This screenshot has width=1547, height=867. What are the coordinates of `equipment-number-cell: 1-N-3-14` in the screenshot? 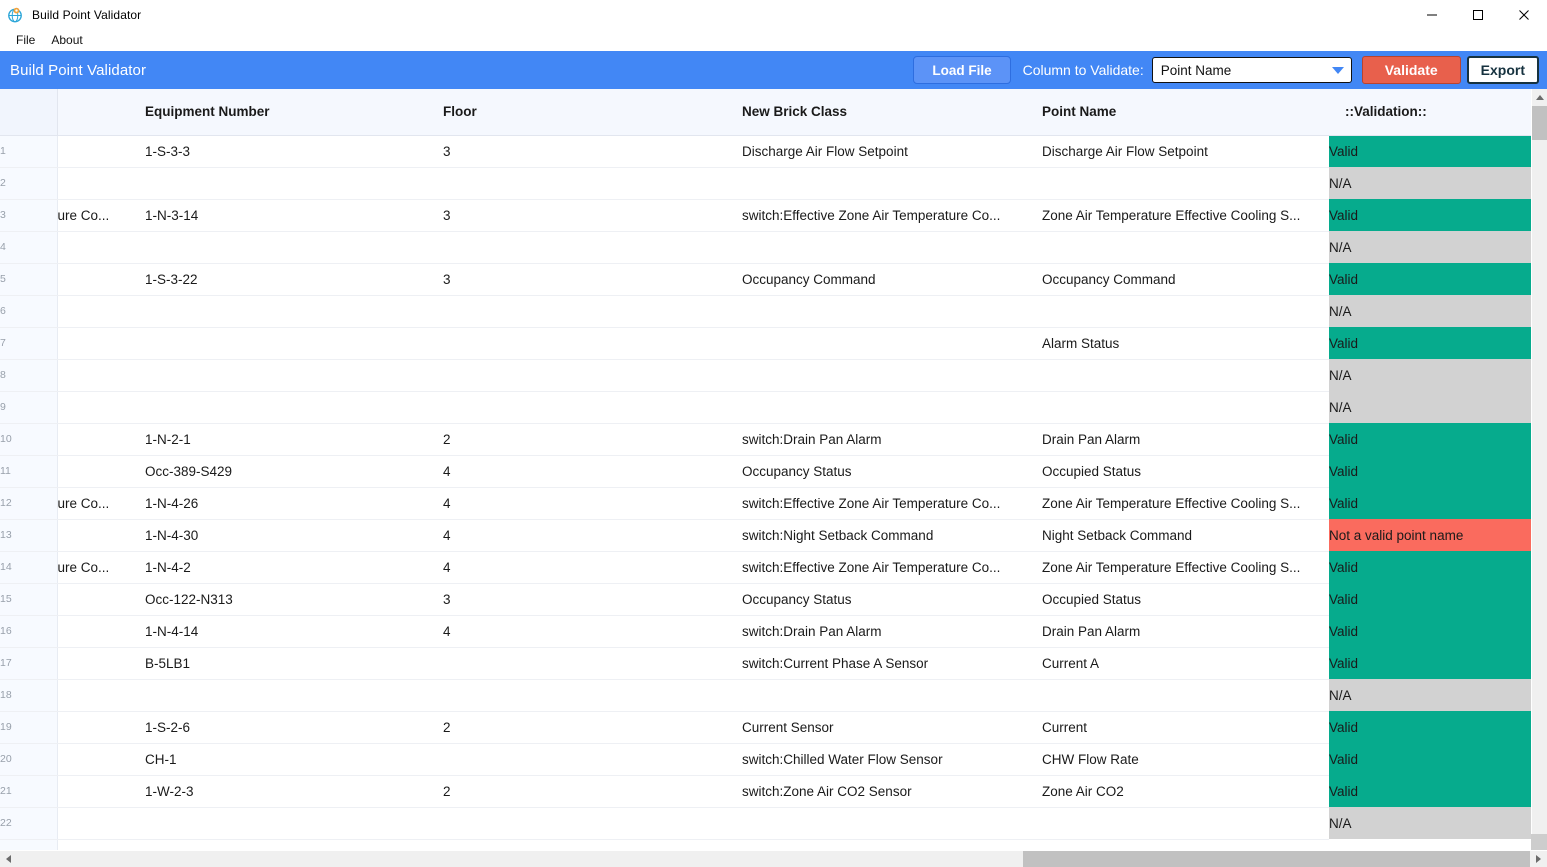 It's located at (294, 215).